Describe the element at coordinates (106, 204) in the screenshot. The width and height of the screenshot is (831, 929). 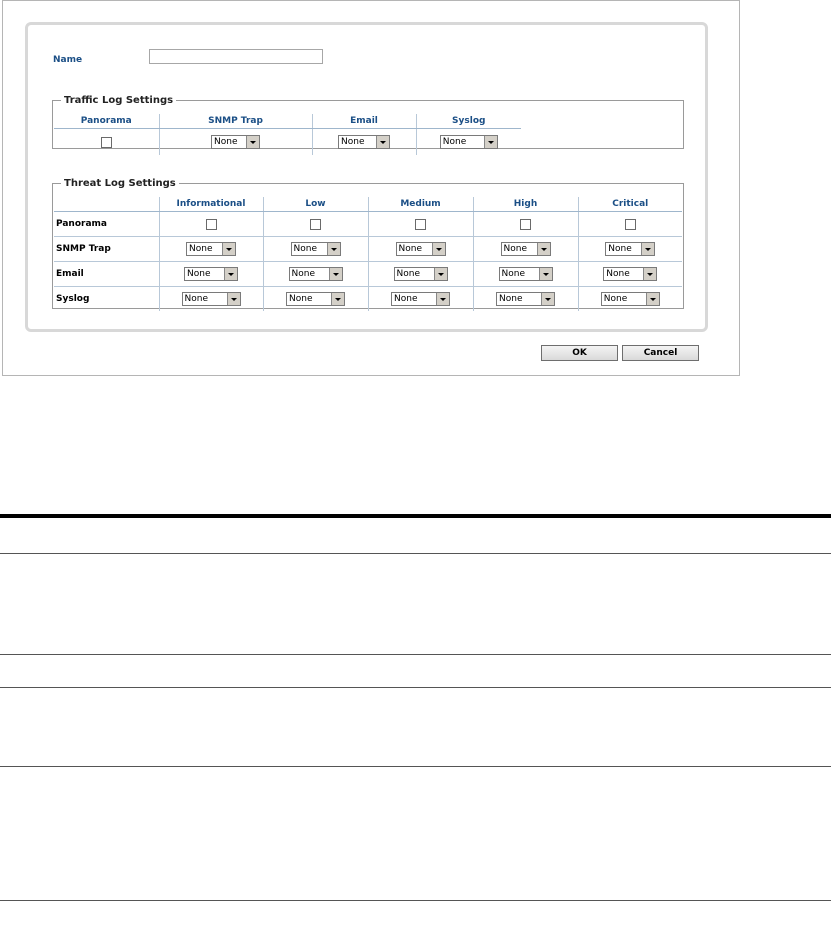
I see `threat-header-blank` at that location.